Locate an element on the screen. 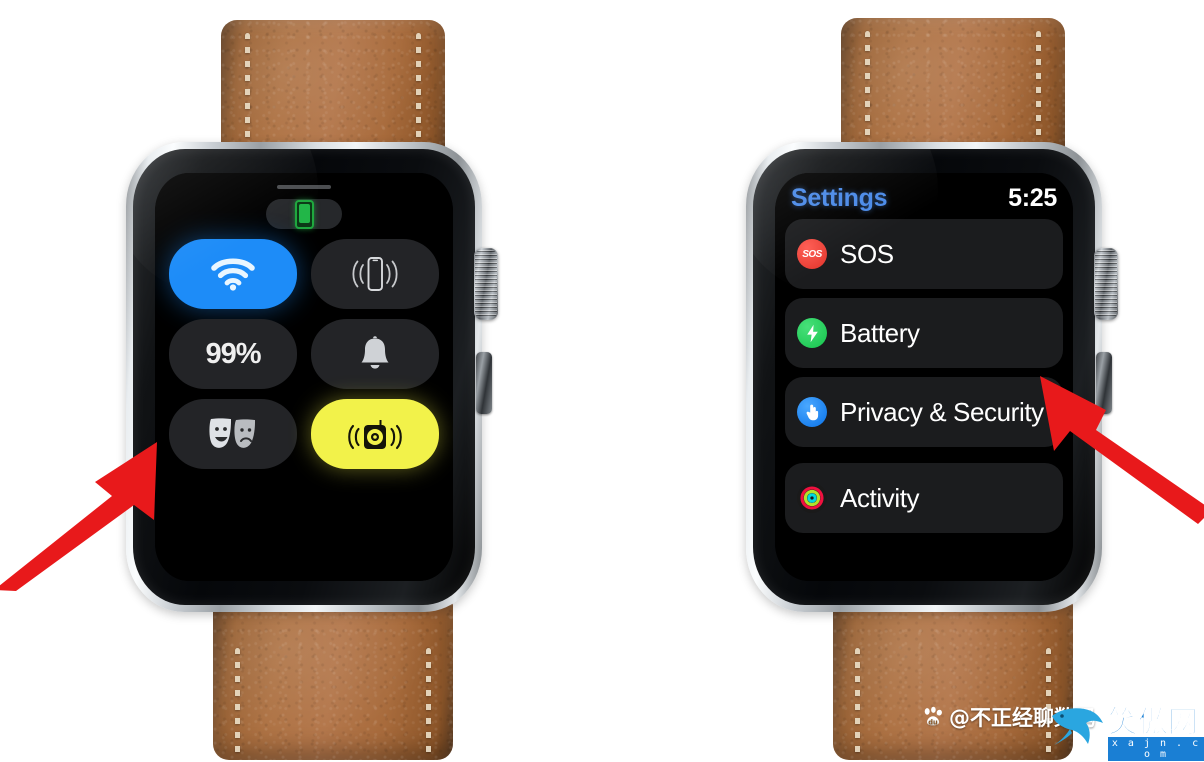 The height and width of the screenshot is (762, 1204). ping-iphone-icon is located at coordinates (375, 274).